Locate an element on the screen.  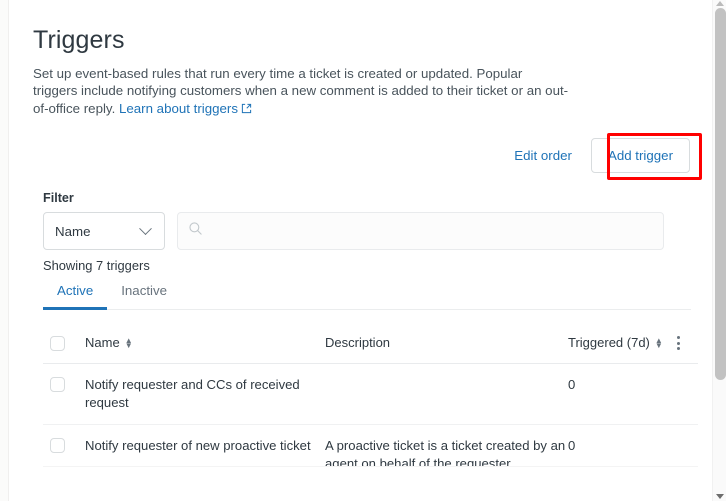
actions-row: Edit order Add trigger is located at coordinates (601, 155).